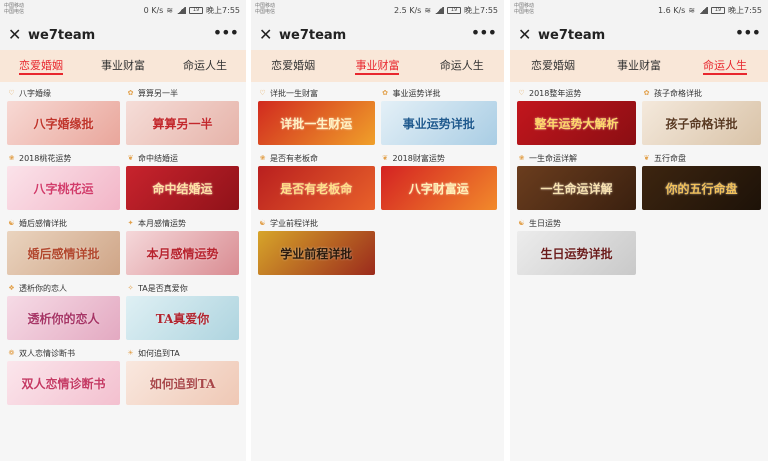 The width and height of the screenshot is (768, 461). I want to click on category-icon: ✿, so click(130, 93).